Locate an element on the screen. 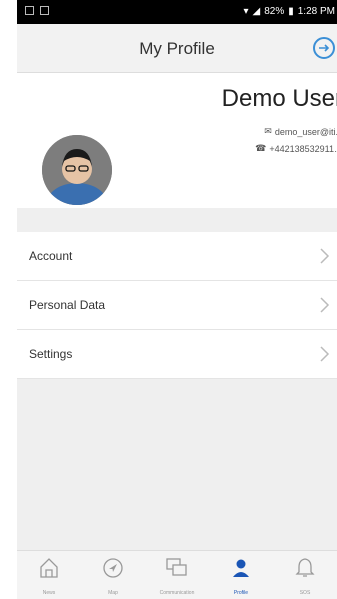 This screenshot has width=337, height=599. tab-communication: Communication is located at coordinates (177, 575).